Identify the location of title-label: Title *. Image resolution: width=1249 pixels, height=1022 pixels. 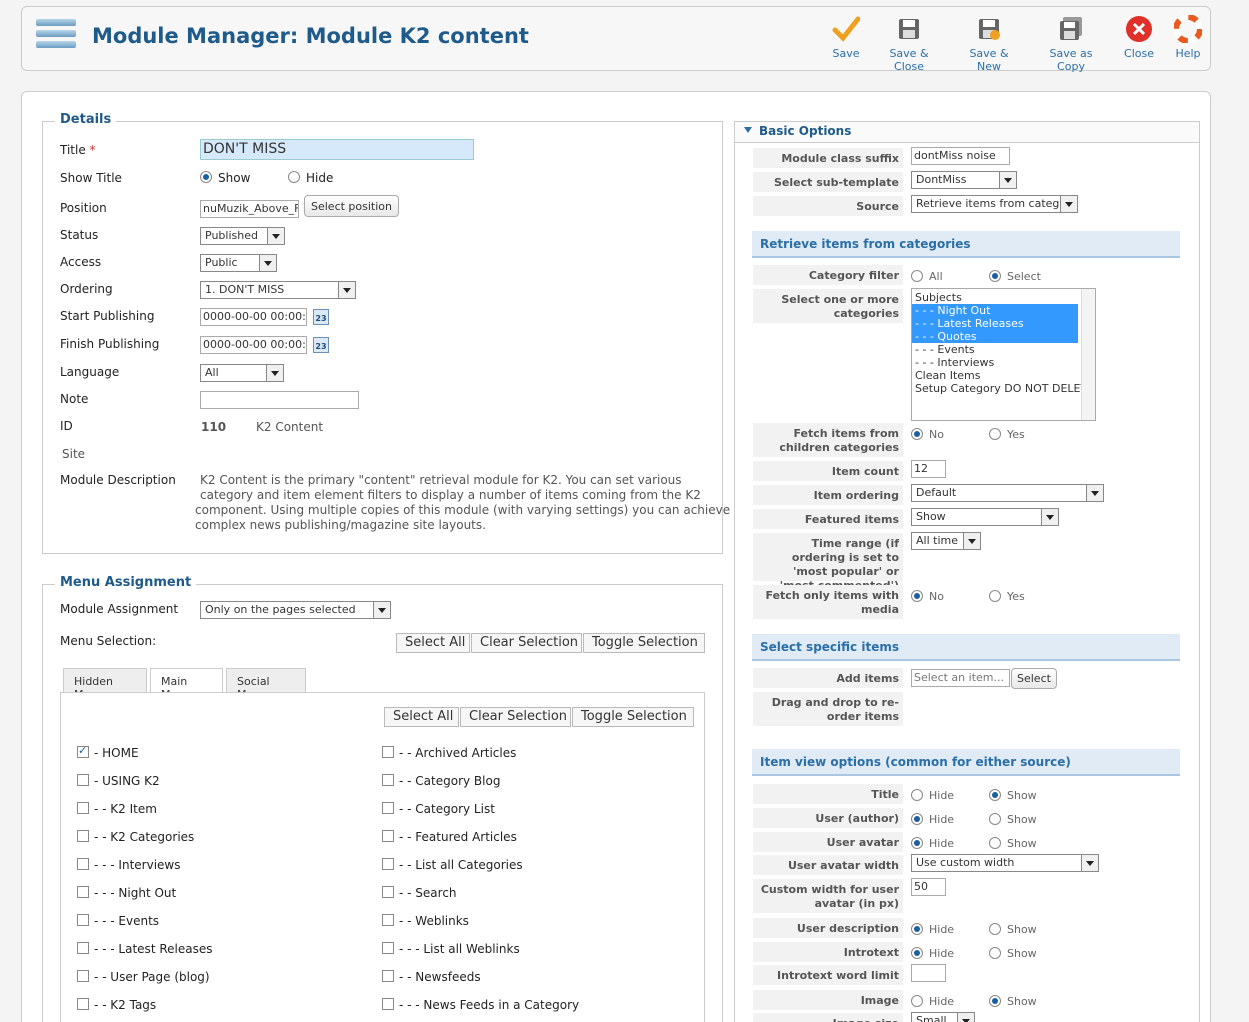
(78, 150).